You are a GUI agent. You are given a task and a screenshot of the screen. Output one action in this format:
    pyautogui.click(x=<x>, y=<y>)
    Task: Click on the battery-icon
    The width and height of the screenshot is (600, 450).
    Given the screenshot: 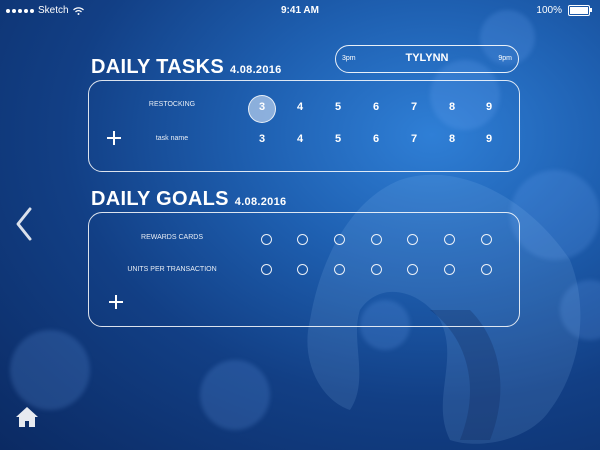 What is the action you would take?
    pyautogui.click(x=580, y=10)
    